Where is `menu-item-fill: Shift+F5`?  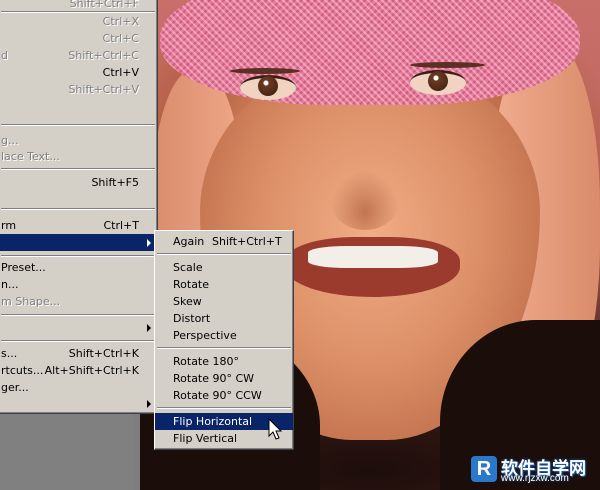
menu-item-fill: Shift+F5 is located at coordinates (78, 182).